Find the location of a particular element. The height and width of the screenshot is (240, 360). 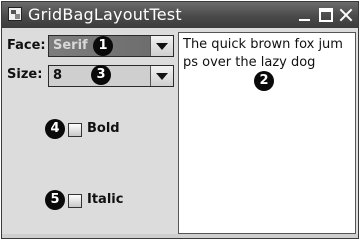

face-combo-value: Serif is located at coordinates (70, 45).